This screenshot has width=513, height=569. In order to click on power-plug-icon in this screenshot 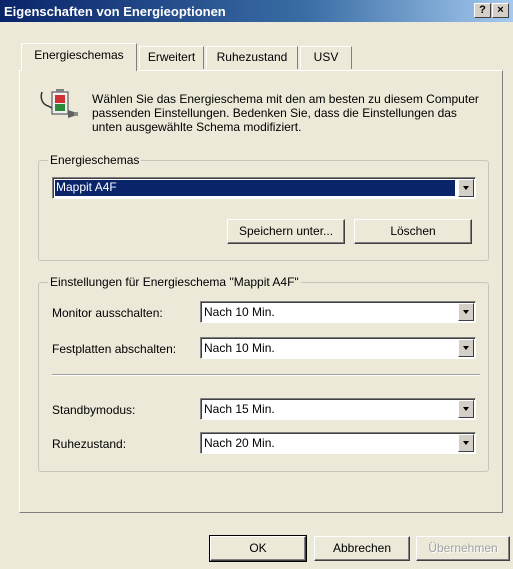, I will do `click(59, 103)`.